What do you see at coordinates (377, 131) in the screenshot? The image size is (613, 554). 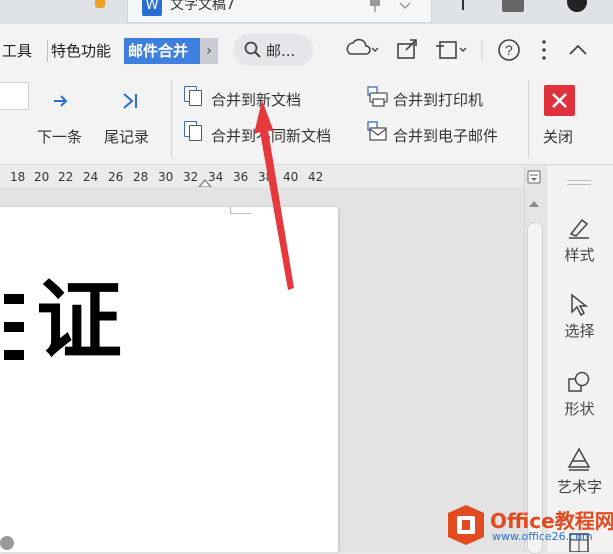 I see `email-icon` at bounding box center [377, 131].